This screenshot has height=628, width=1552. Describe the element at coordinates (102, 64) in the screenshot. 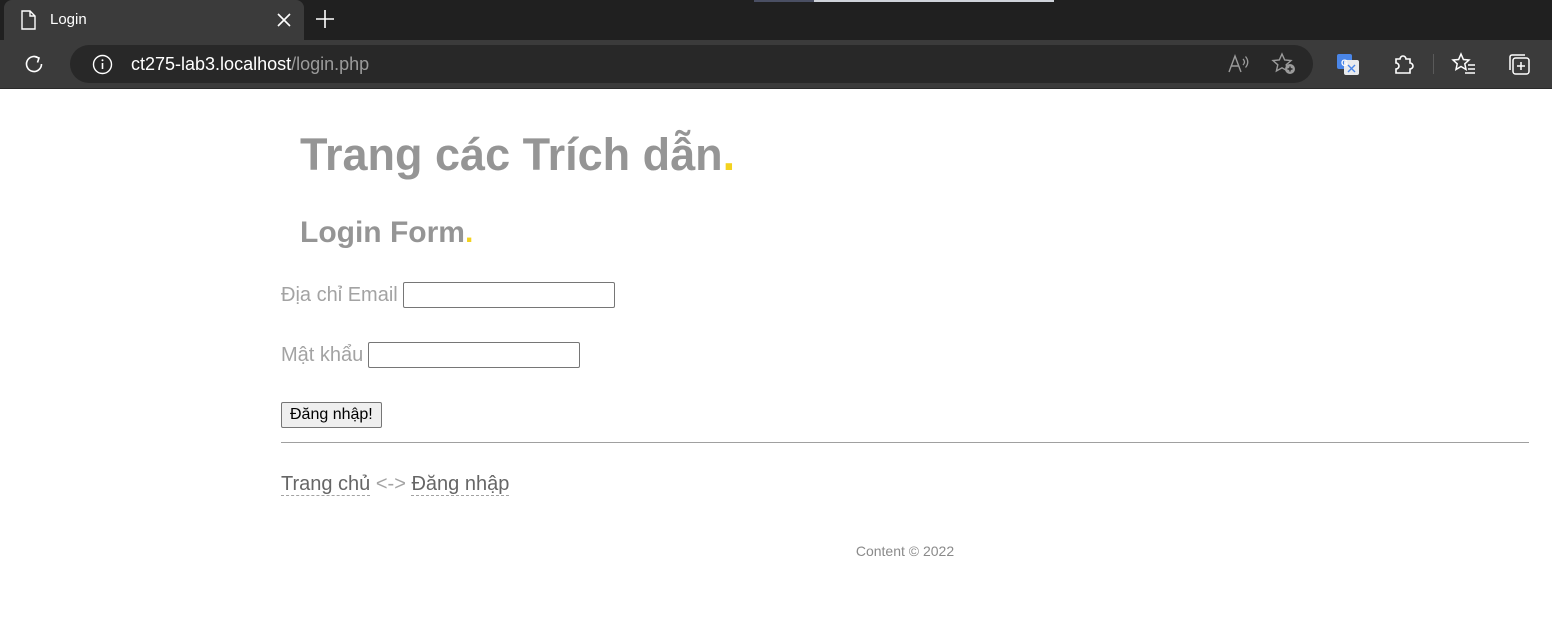

I see `site-info-icon` at that location.